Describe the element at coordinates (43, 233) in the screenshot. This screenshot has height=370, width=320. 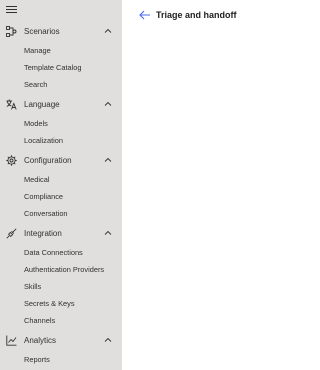
I see `section-label-integration: Integration` at that location.